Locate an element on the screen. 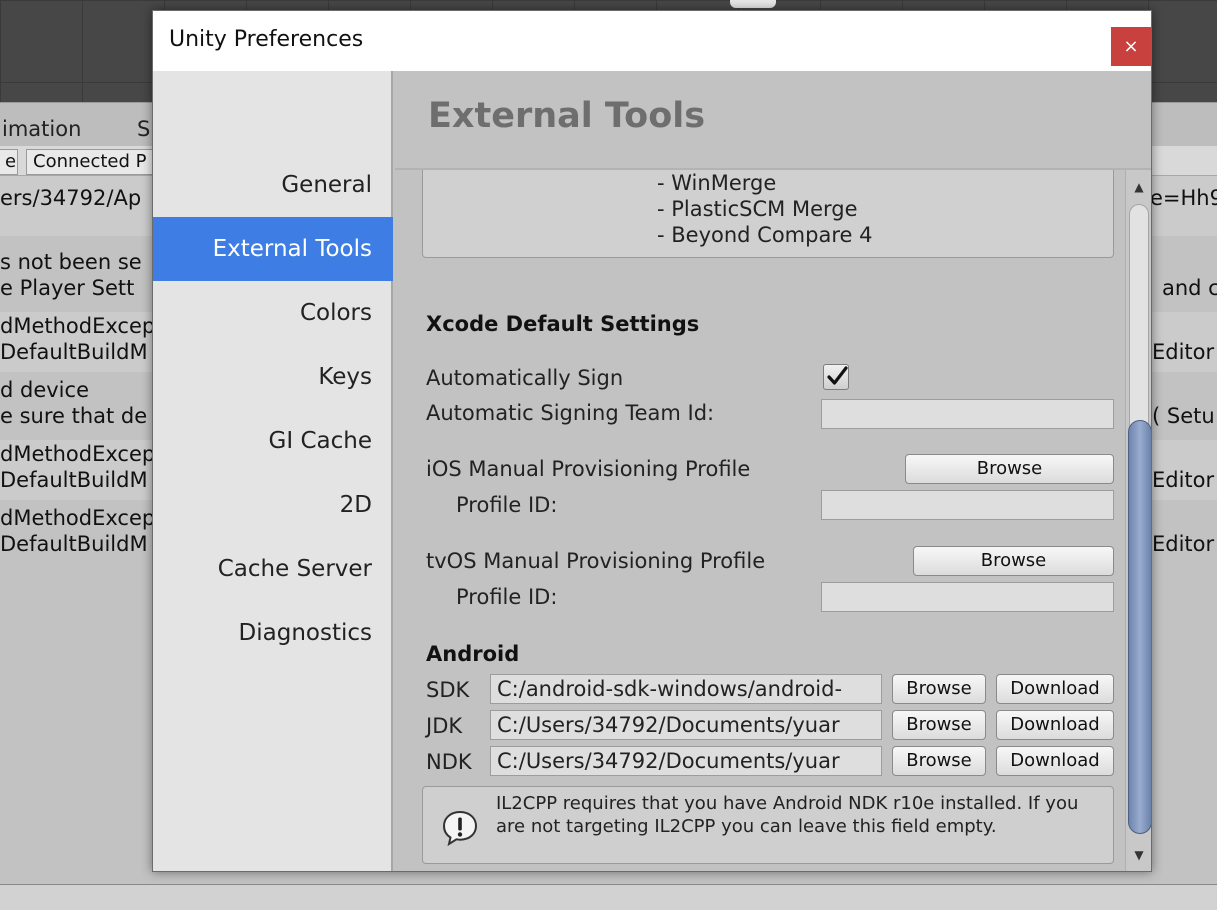  android-heading: Android is located at coordinates (473, 654).